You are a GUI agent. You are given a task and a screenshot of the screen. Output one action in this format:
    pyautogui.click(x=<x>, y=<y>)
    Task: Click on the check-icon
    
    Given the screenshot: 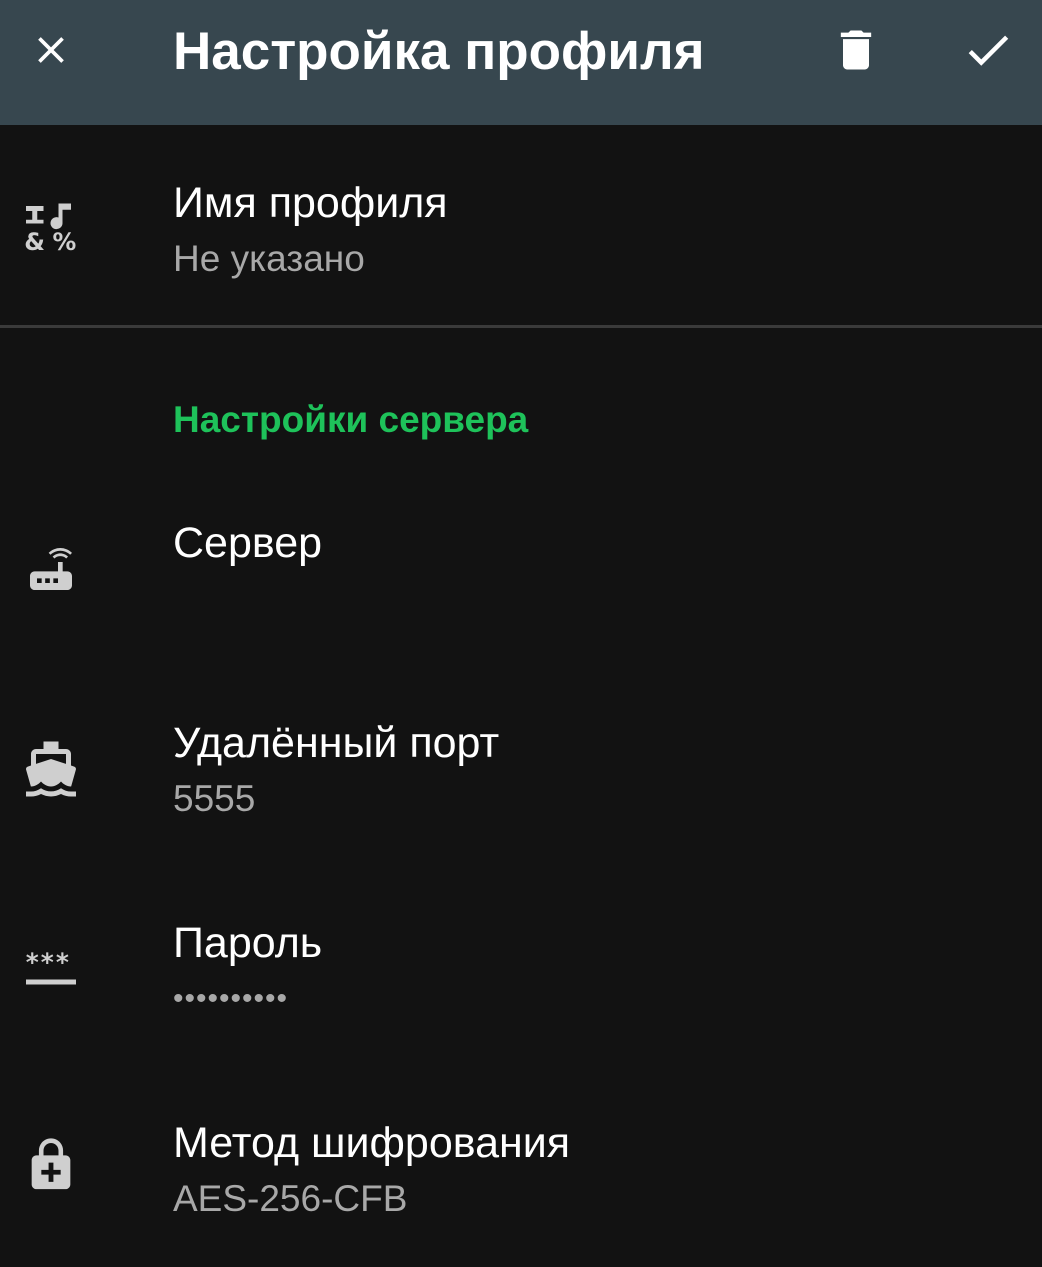 What is the action you would take?
    pyautogui.click(x=988, y=50)
    